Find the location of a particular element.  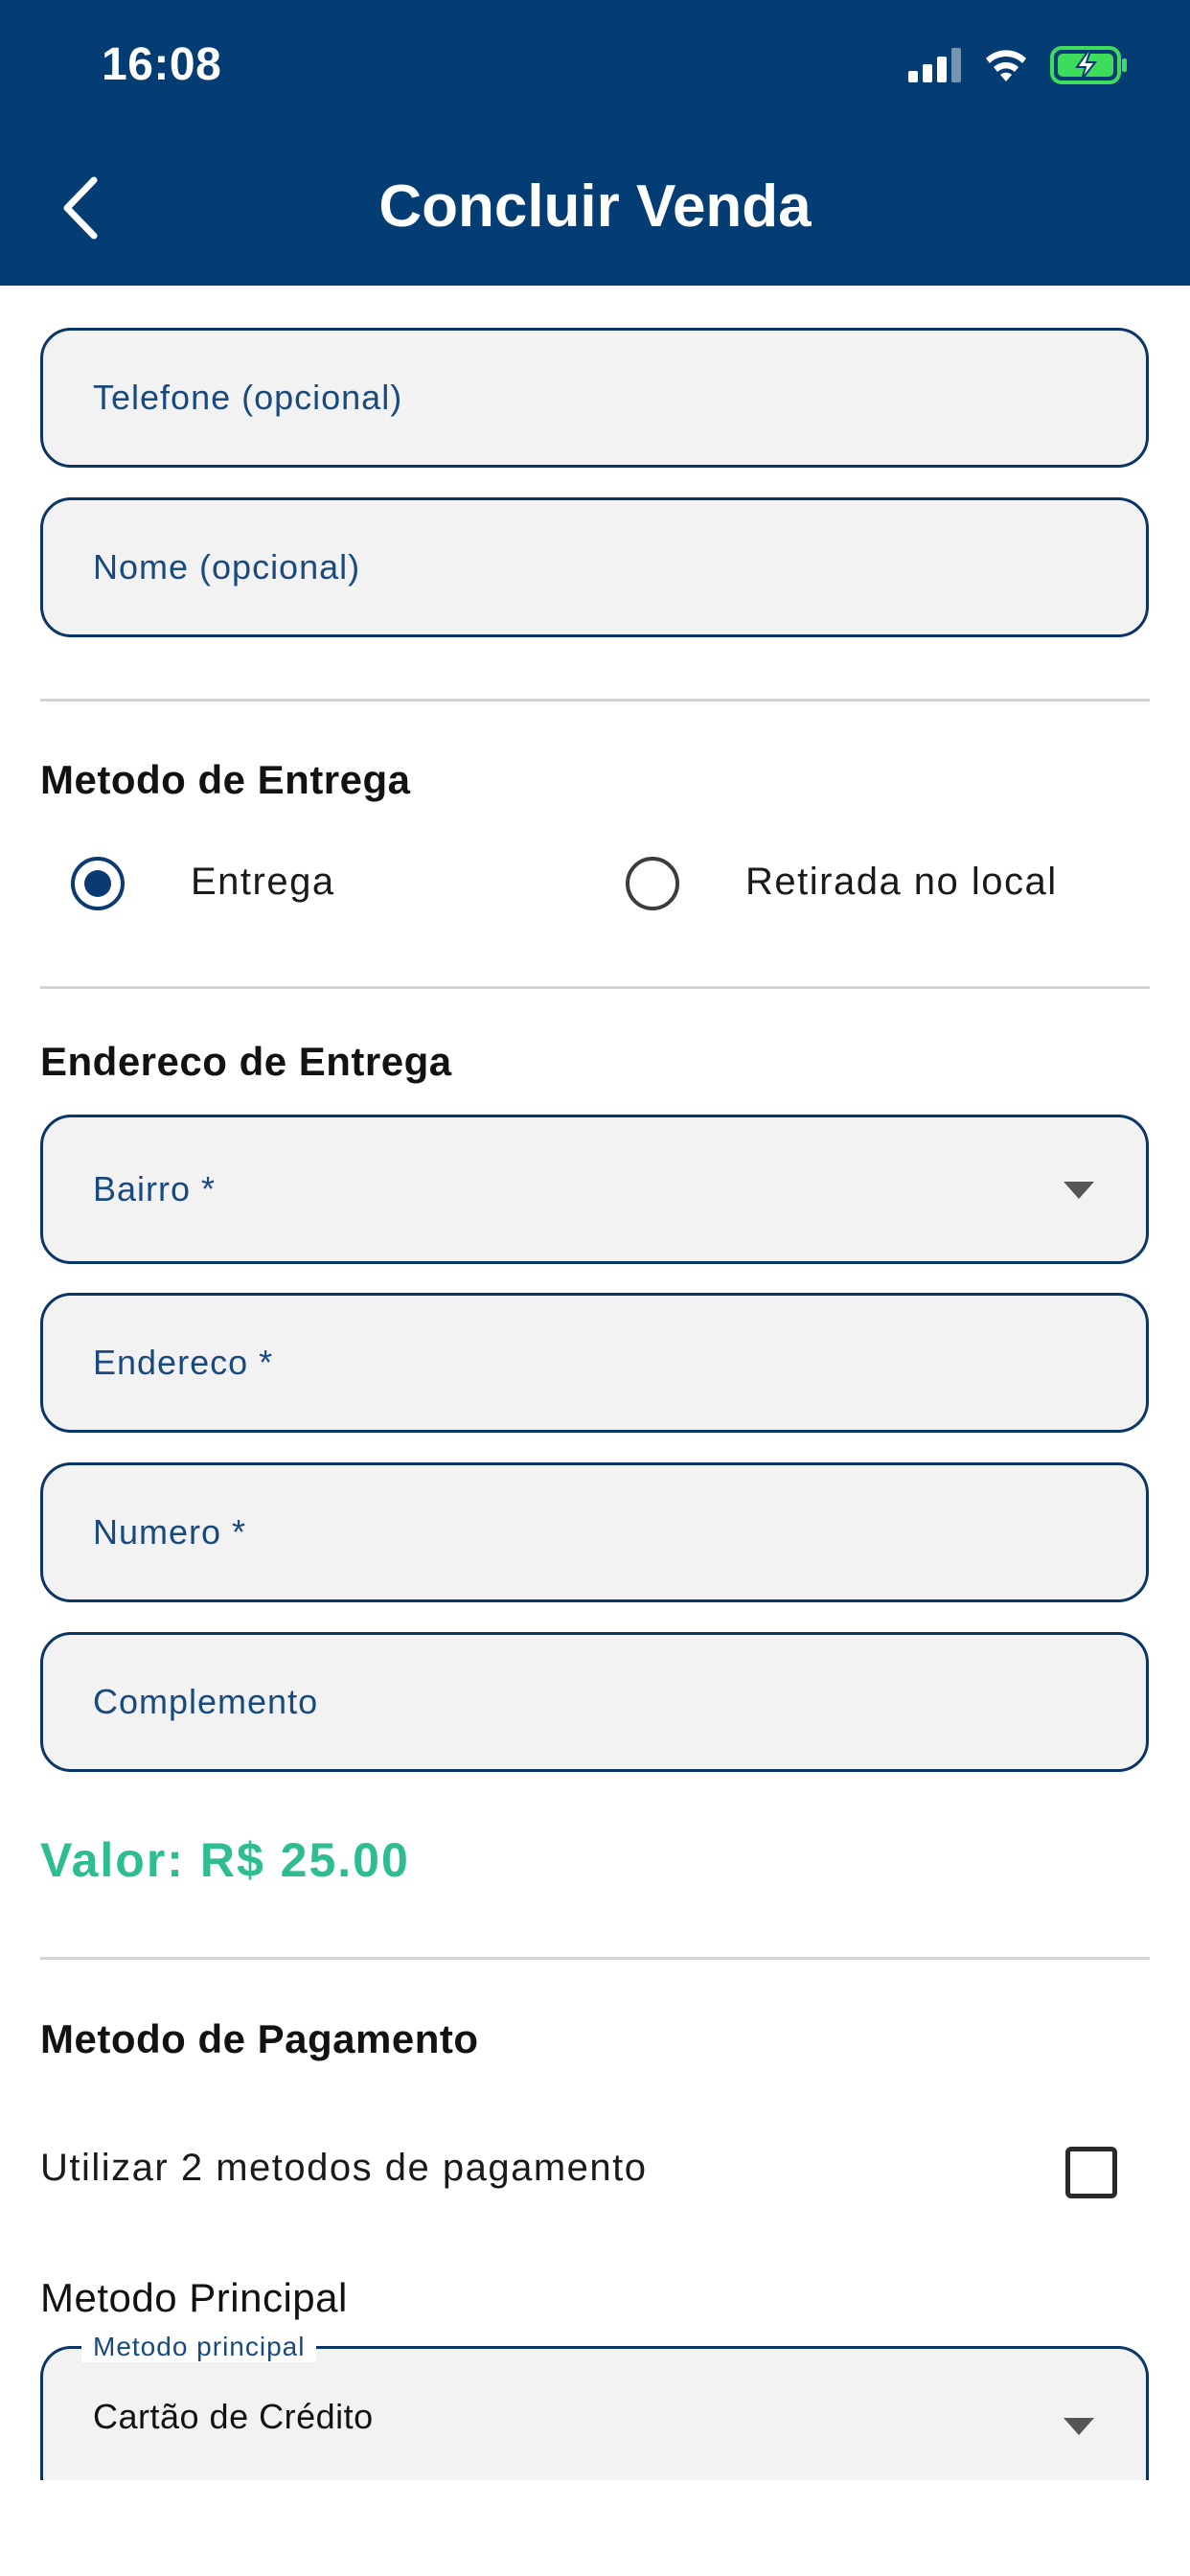

neighborhood-label: Bairro * is located at coordinates (155, 1188).